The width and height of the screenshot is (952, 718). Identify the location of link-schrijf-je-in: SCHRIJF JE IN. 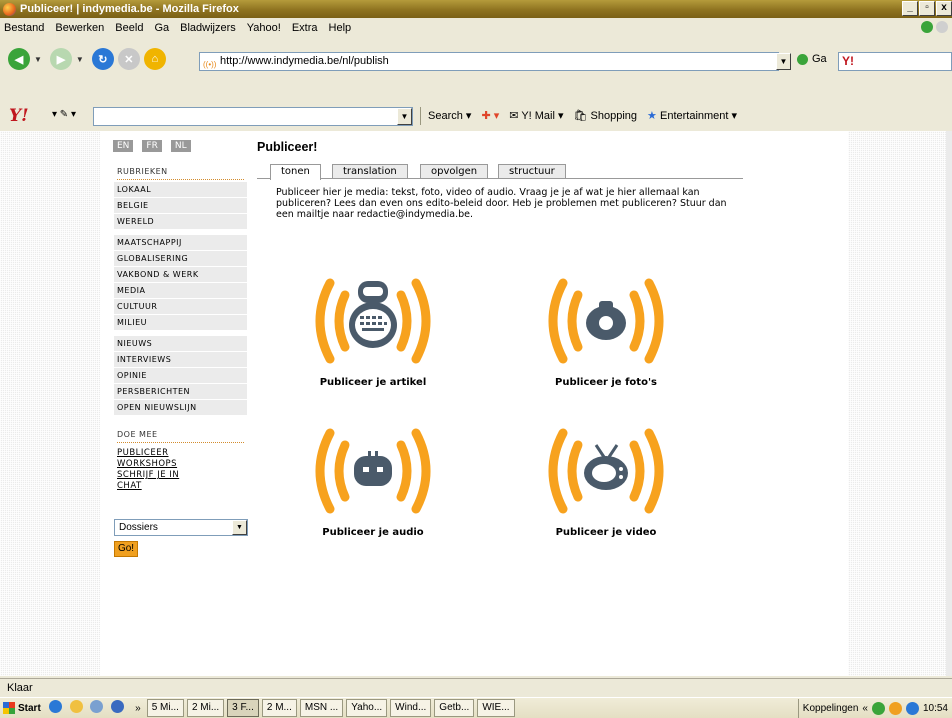
(148, 475).